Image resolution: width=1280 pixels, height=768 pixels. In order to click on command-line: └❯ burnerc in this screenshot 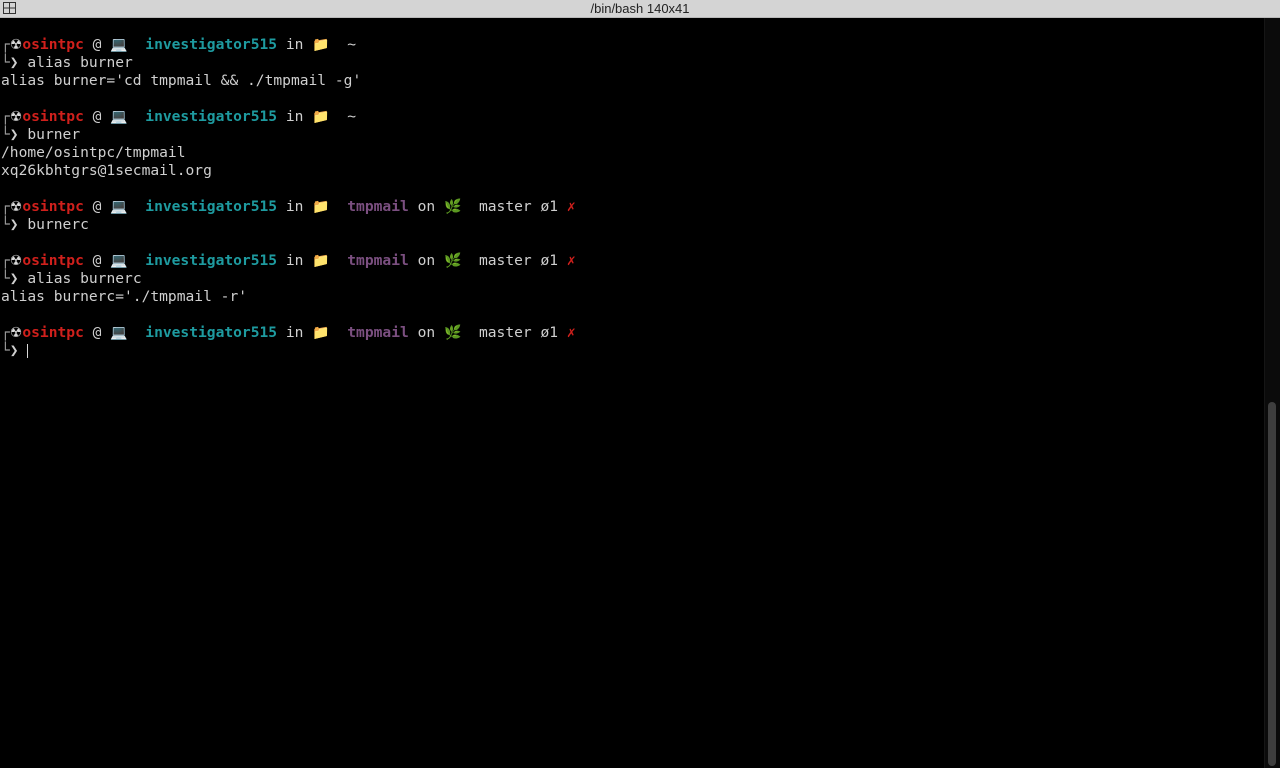, I will do `click(45, 225)`.